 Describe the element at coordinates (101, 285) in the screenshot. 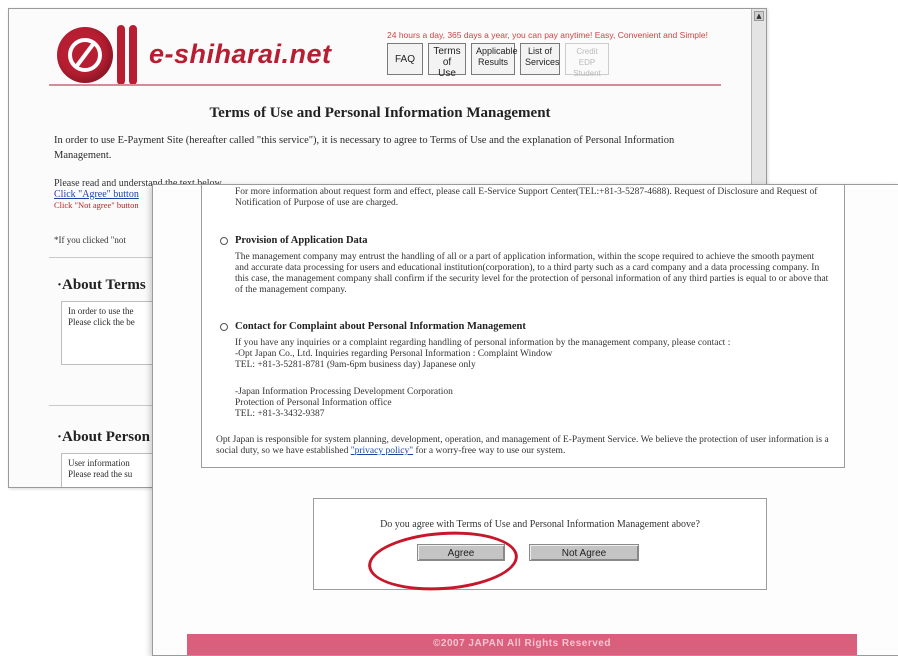

I see `terms-section-heading: ·About Terms` at that location.